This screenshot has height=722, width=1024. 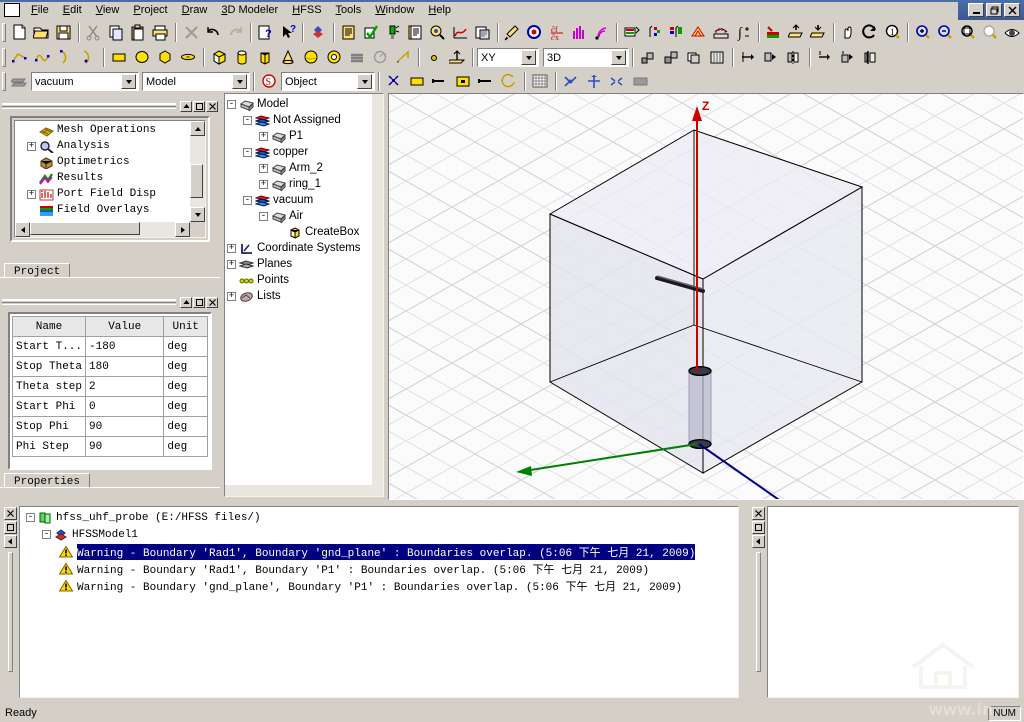 What do you see at coordinates (617, 82) in the screenshot?
I see `snap-face-center-icon` at bounding box center [617, 82].